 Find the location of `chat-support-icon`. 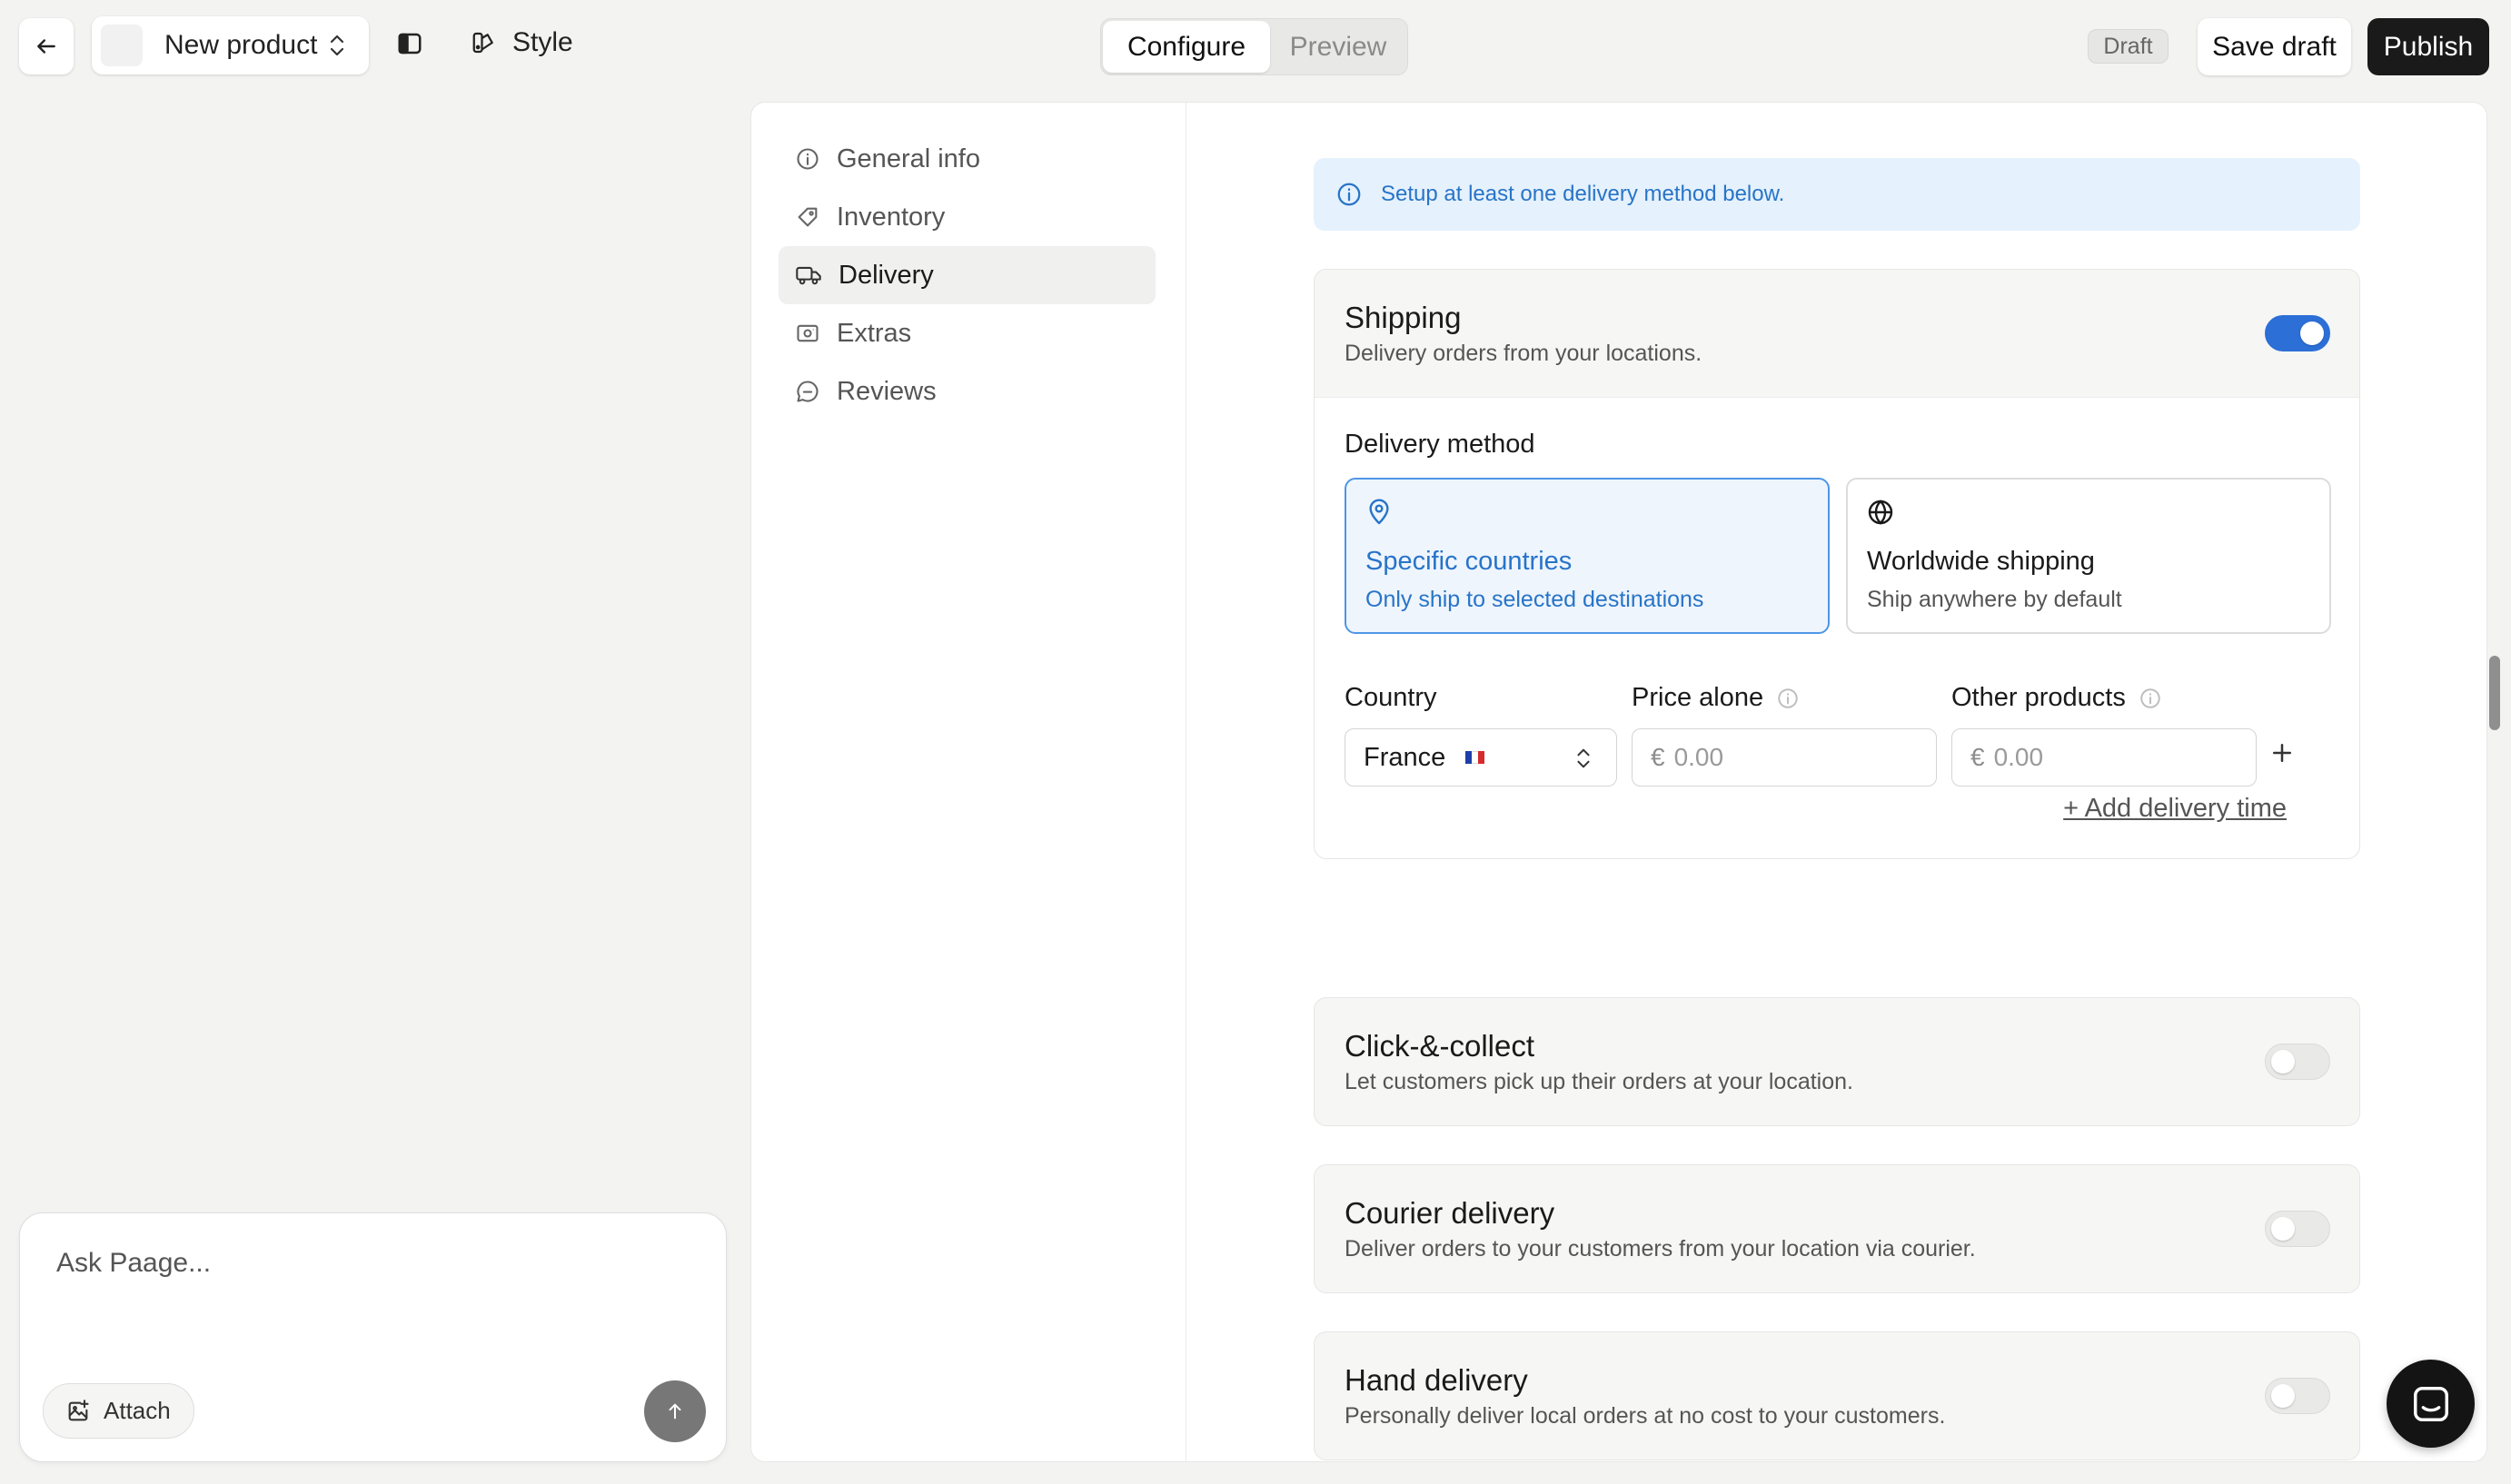

chat-support-icon is located at coordinates (2430, 1403).